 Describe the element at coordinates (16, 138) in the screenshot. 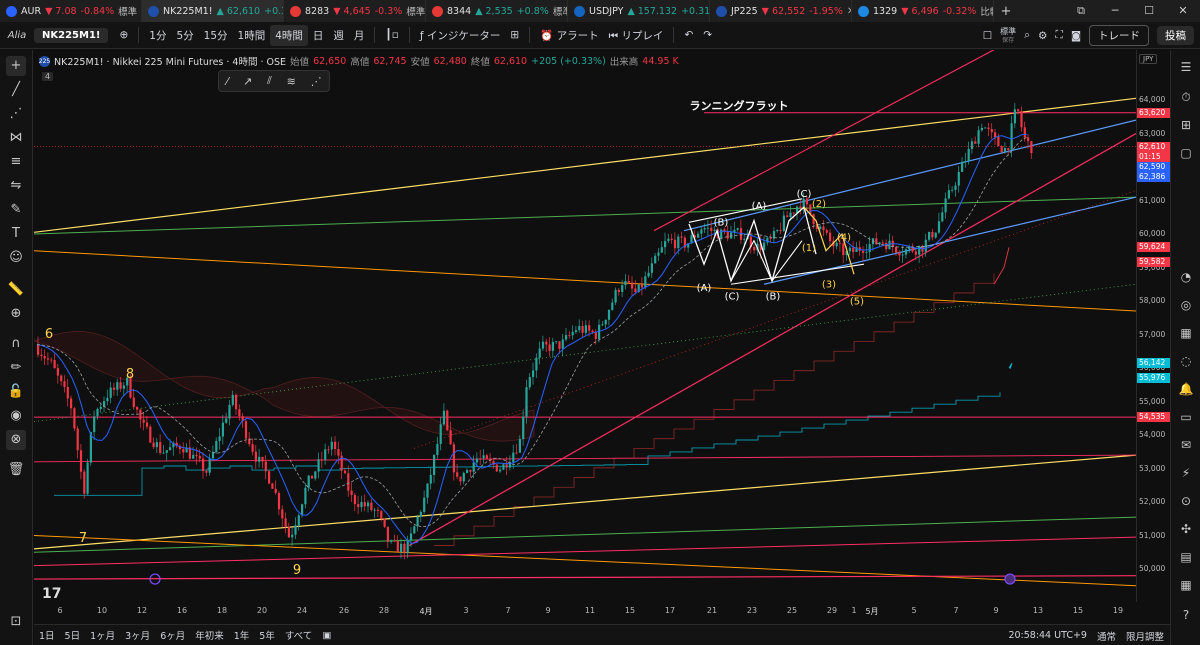

I see `pattern-icon: ⋈` at that location.